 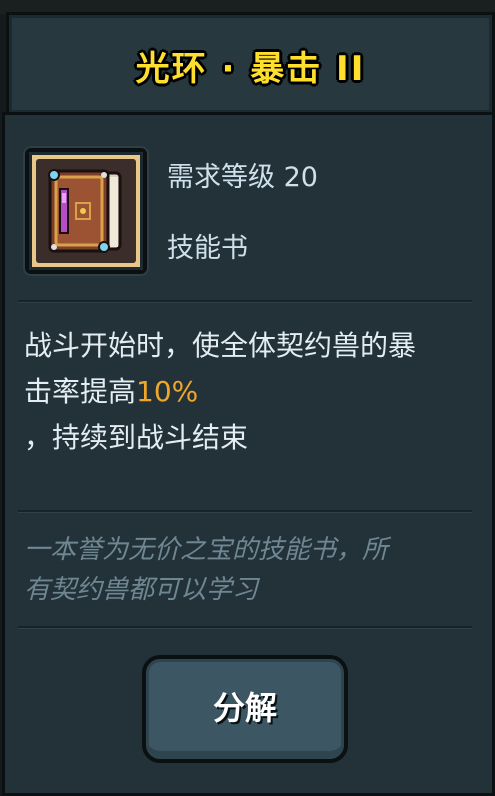 I want to click on skill-book-icon, so click(x=85, y=211).